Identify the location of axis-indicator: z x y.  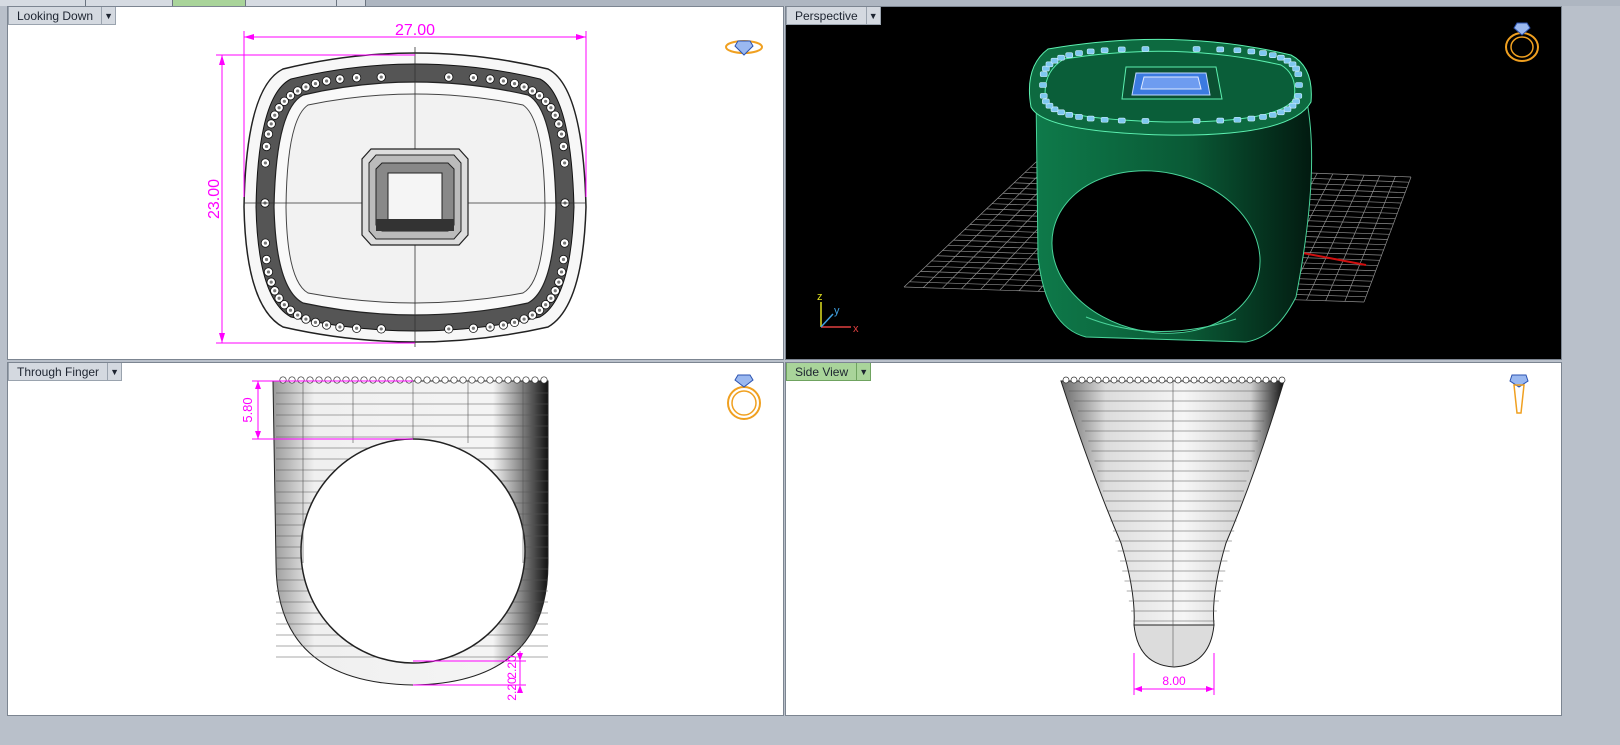
(838, 313).